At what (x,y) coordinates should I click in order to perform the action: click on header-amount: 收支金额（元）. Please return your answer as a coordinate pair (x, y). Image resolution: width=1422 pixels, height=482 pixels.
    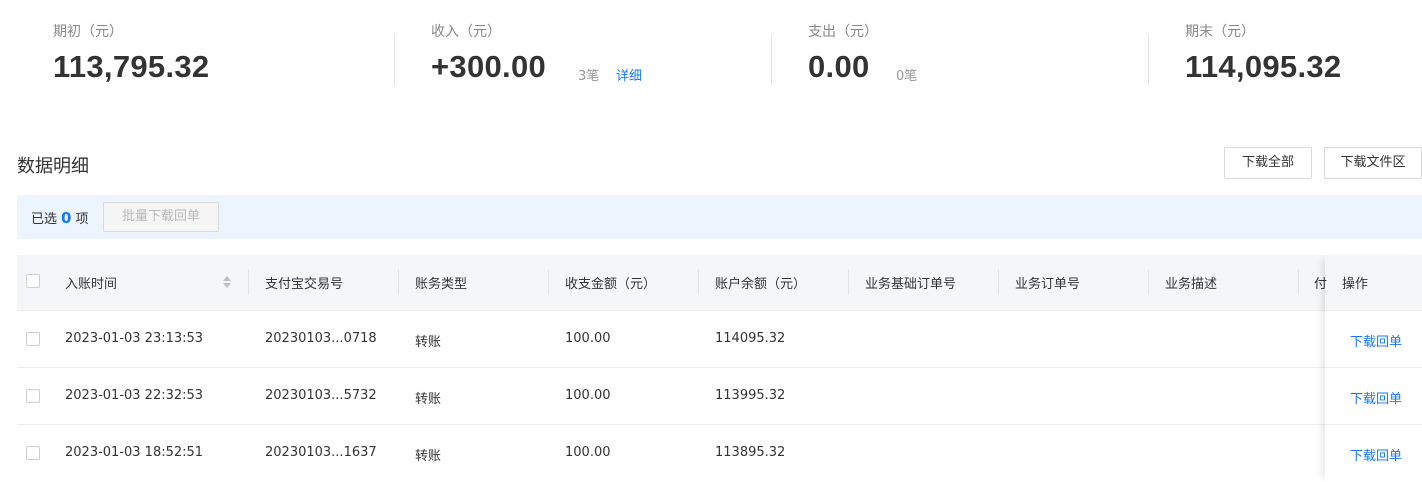
    Looking at the image, I should click on (611, 284).